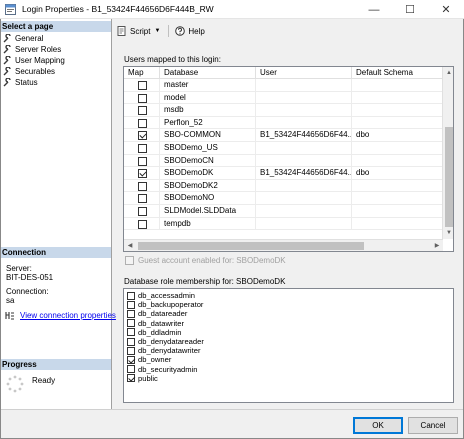 Image resolution: width=464 pixels, height=439 pixels. What do you see at coordinates (29, 71) in the screenshot?
I see `page-item-securables: Securables` at bounding box center [29, 71].